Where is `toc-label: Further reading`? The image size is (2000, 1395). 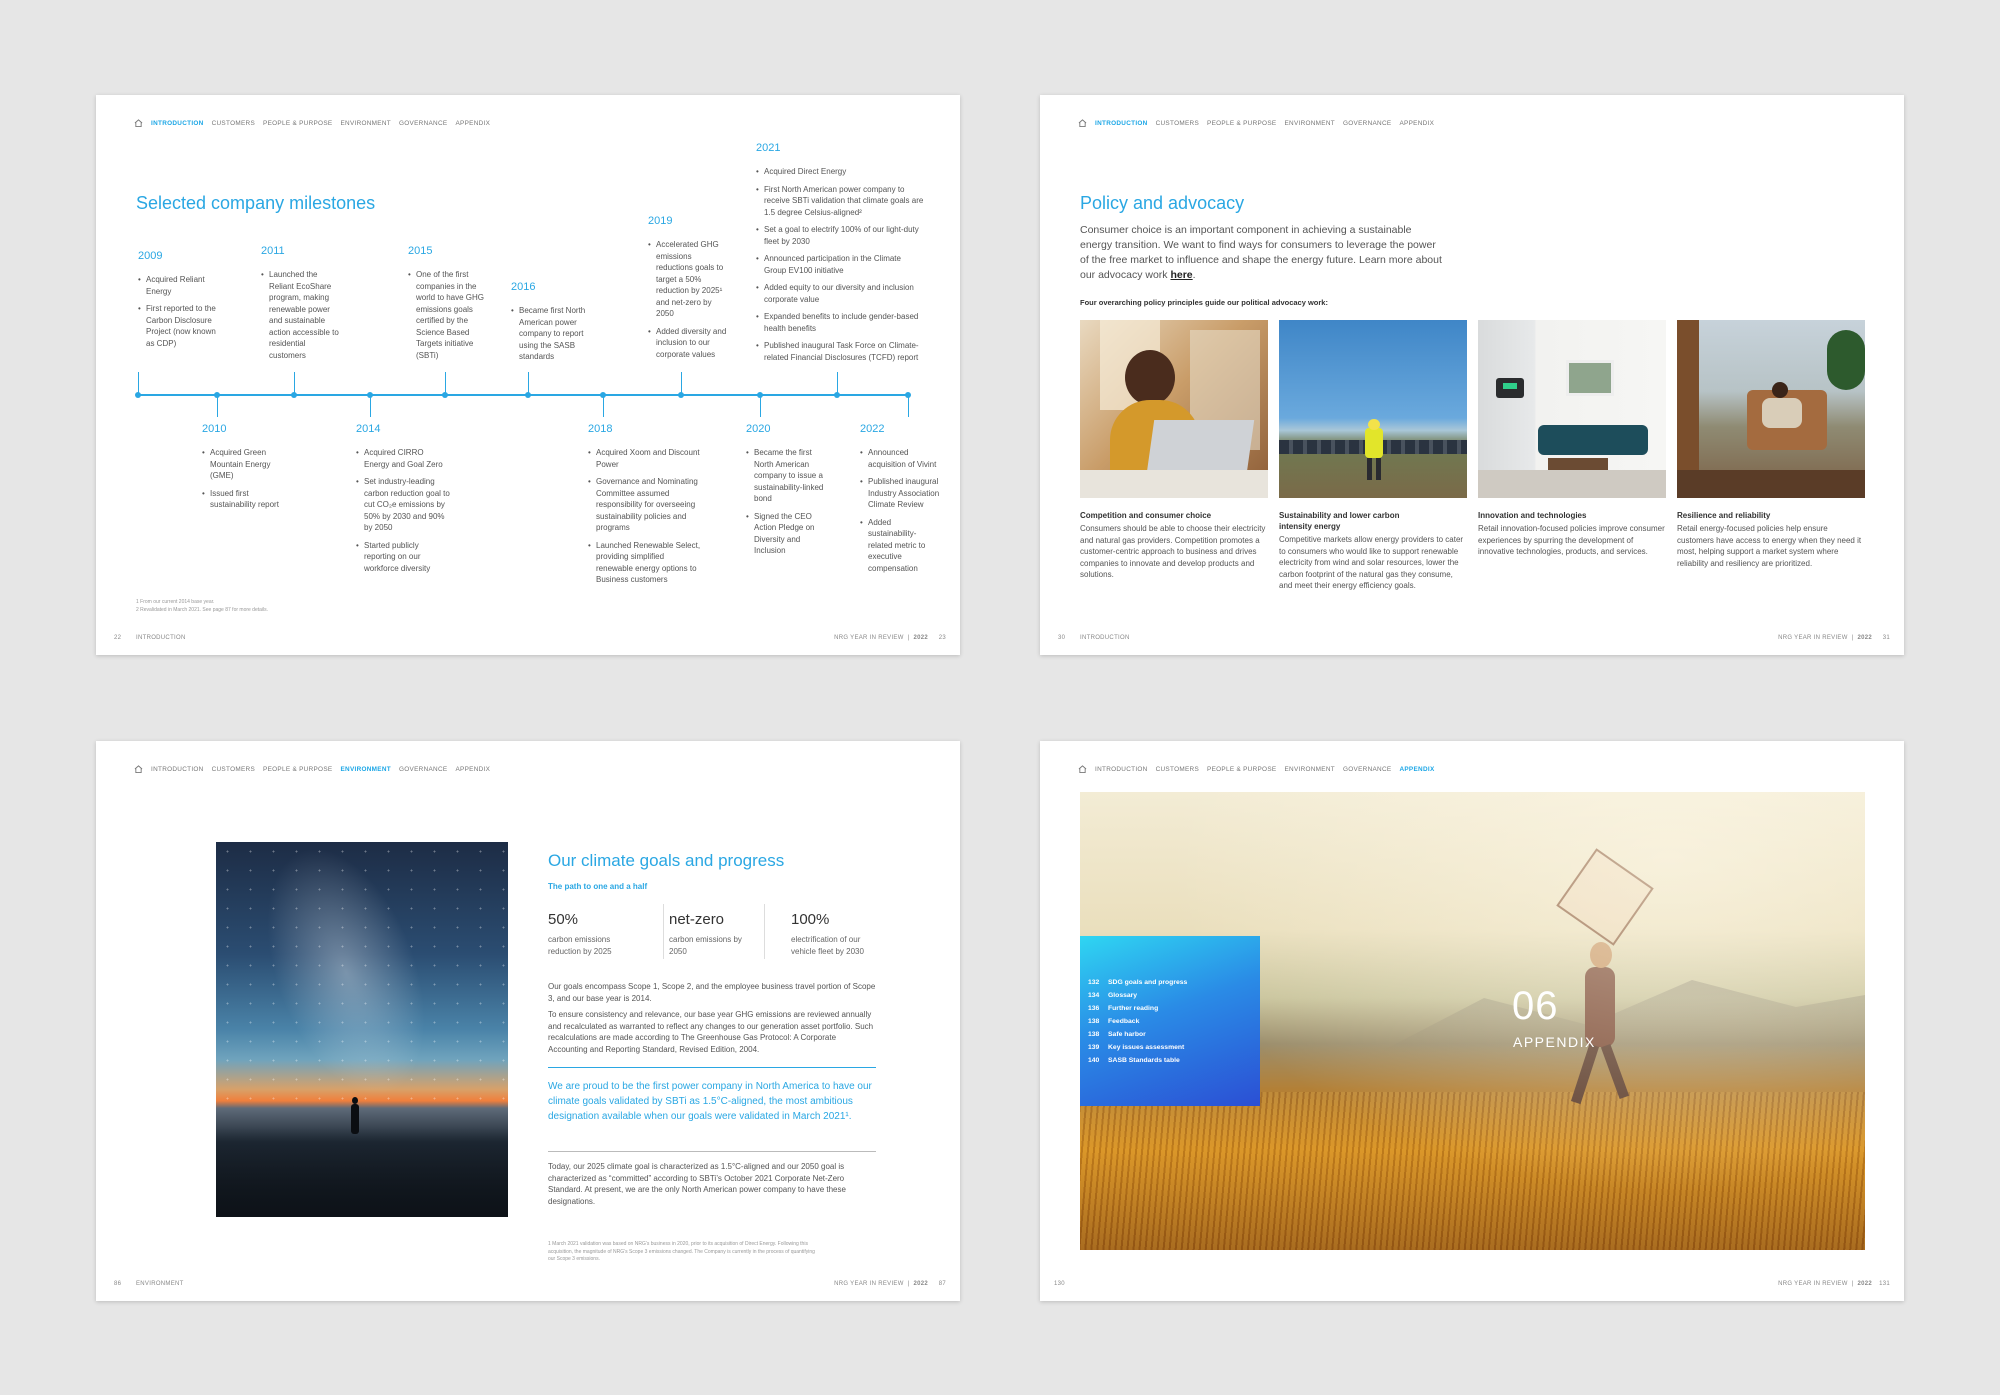 toc-label: Further reading is located at coordinates (1133, 1008).